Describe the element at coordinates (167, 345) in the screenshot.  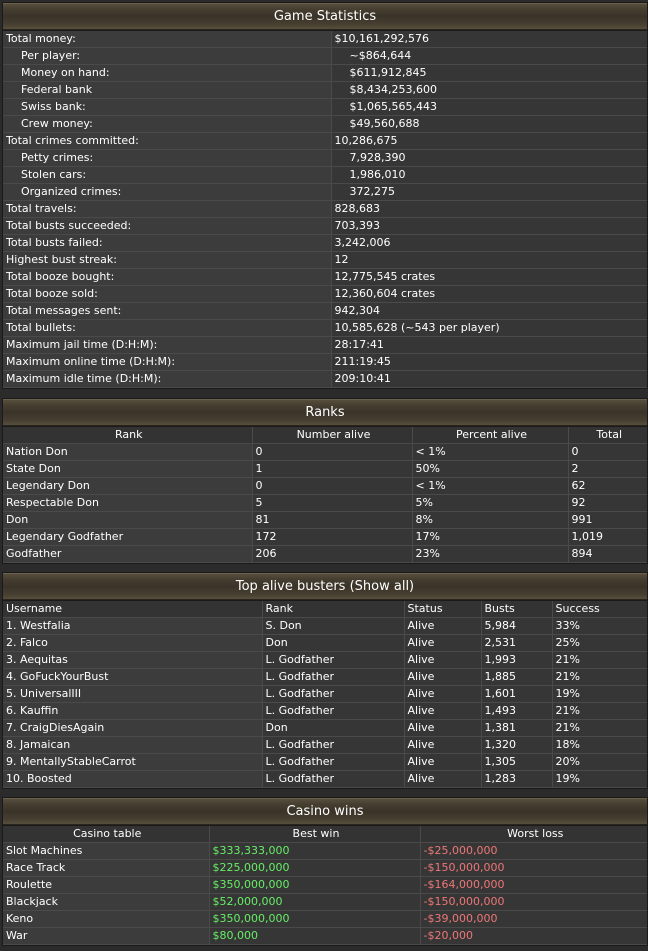
I see `stat-label: Maximum jail time (D:H:M):` at that location.